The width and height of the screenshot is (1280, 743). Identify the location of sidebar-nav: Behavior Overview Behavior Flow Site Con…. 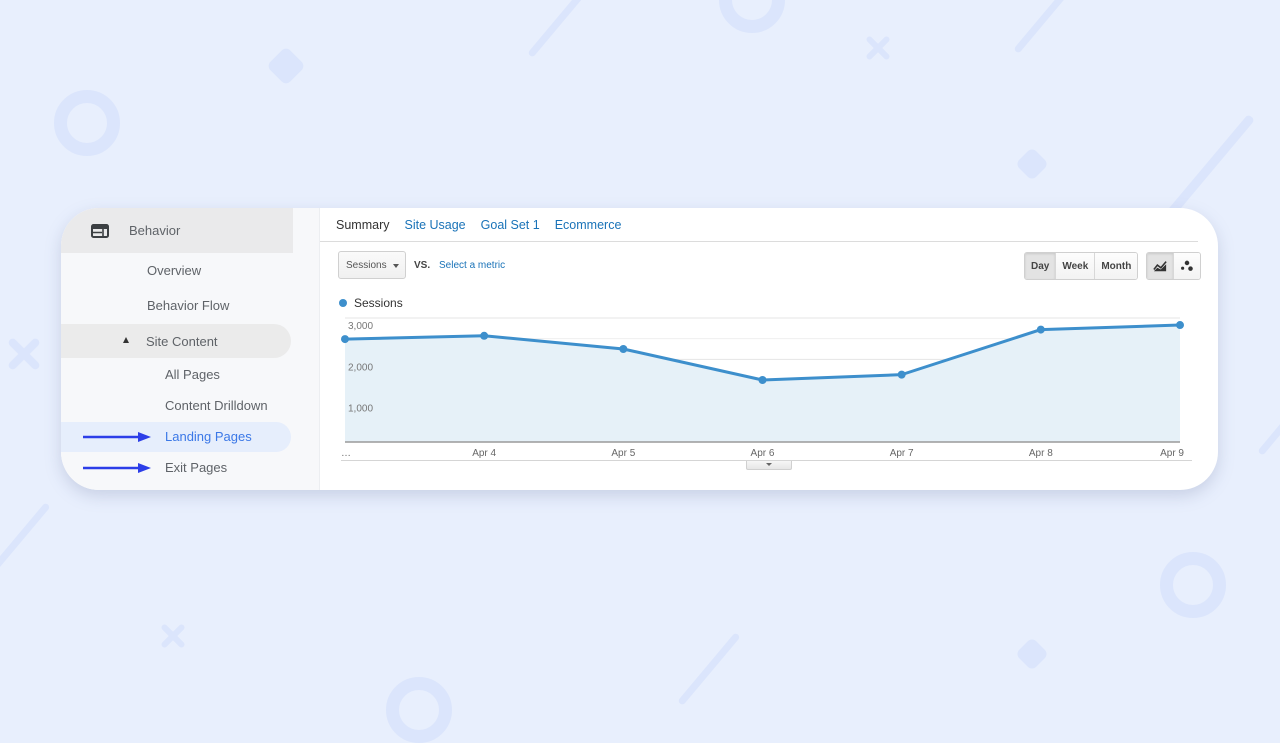
(190, 349).